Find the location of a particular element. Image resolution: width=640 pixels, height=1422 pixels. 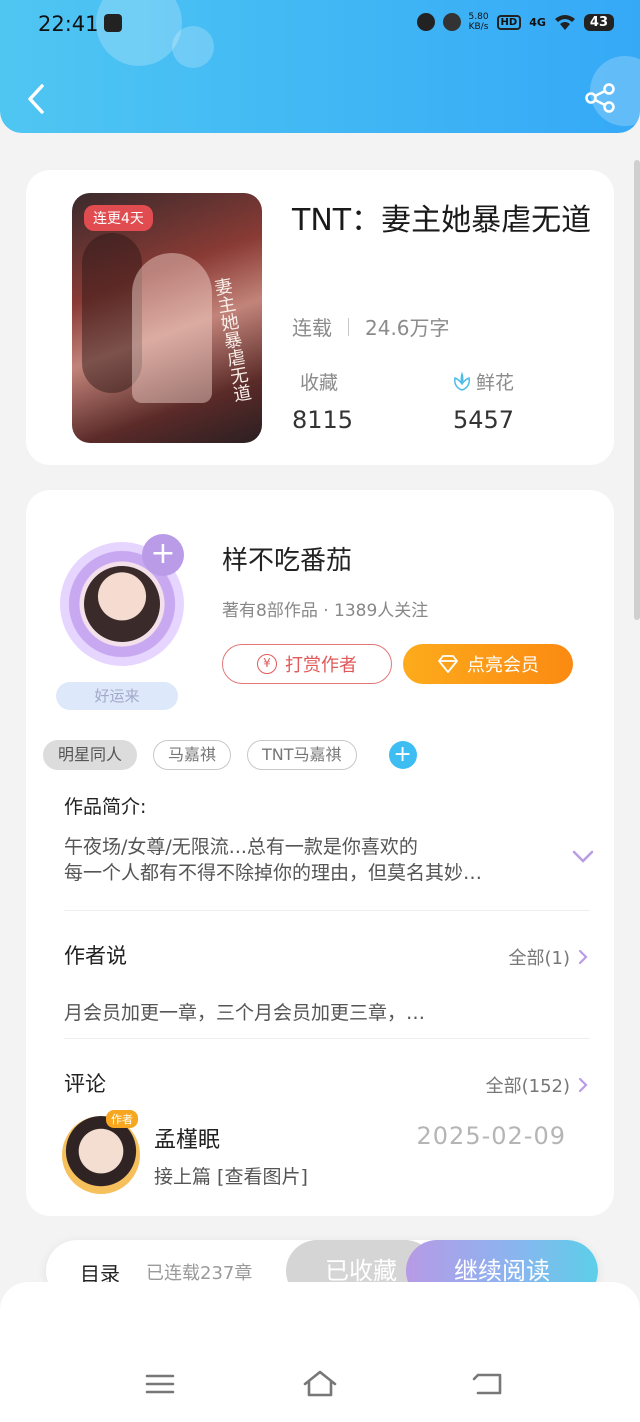

author-name: 样不吃番茄 is located at coordinates (287, 558).